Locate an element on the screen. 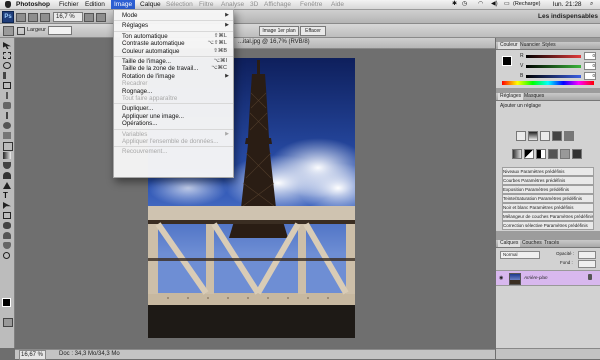 The height and width of the screenshot is (360, 600). menu-item-reglages: Réglages ▶ is located at coordinates (173, 25).